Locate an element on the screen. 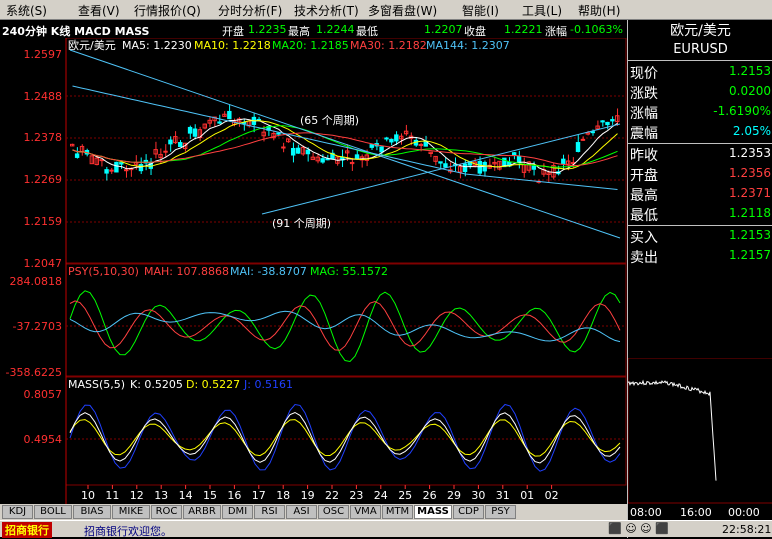  tab-mtm: MTM is located at coordinates (397, 512).